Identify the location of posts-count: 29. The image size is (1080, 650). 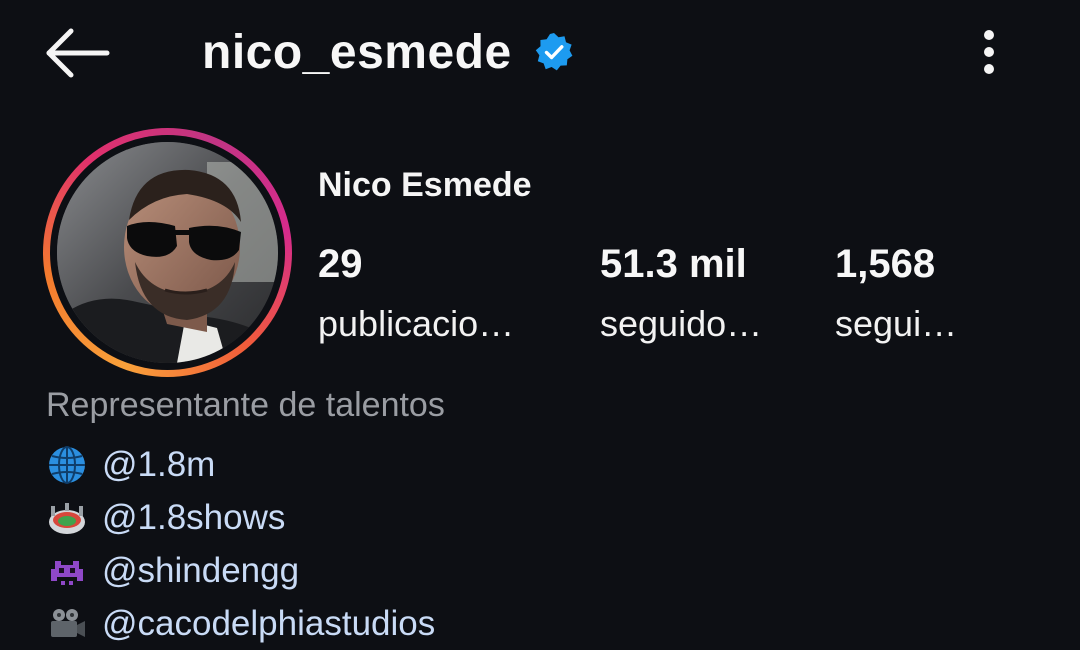
(340, 264).